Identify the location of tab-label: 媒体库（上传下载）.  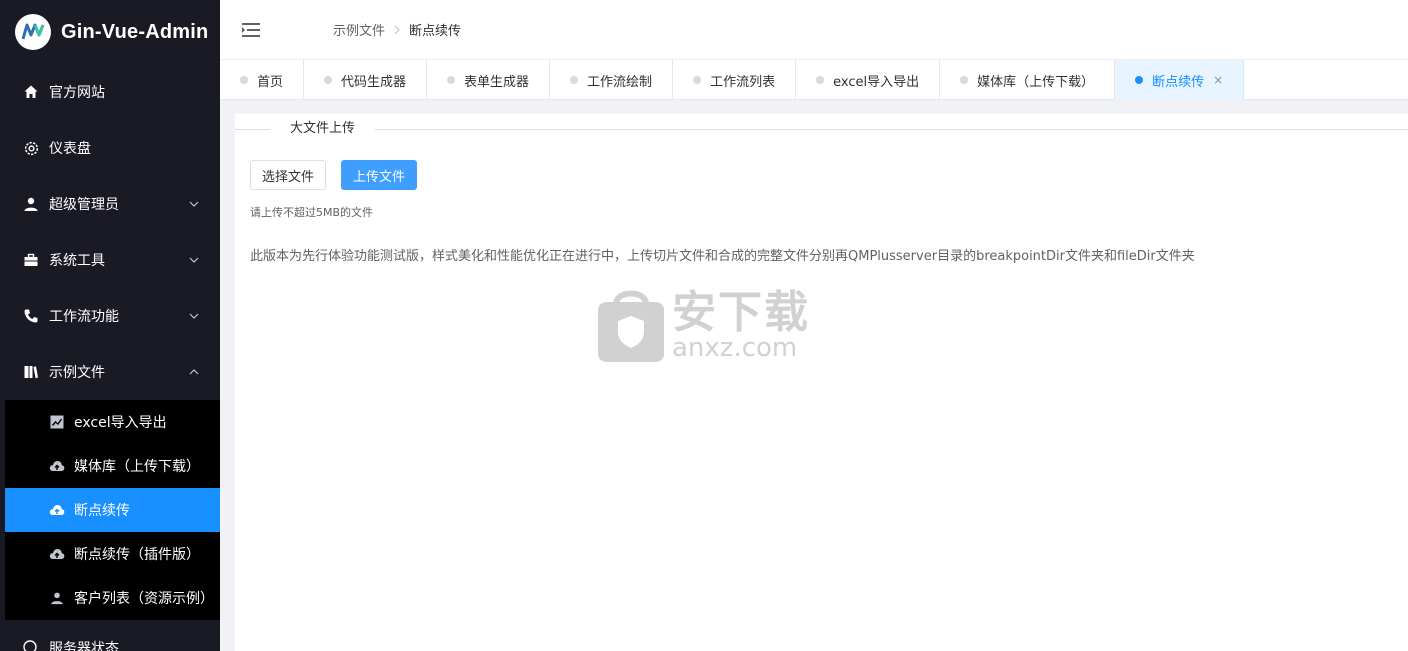
(1036, 82).